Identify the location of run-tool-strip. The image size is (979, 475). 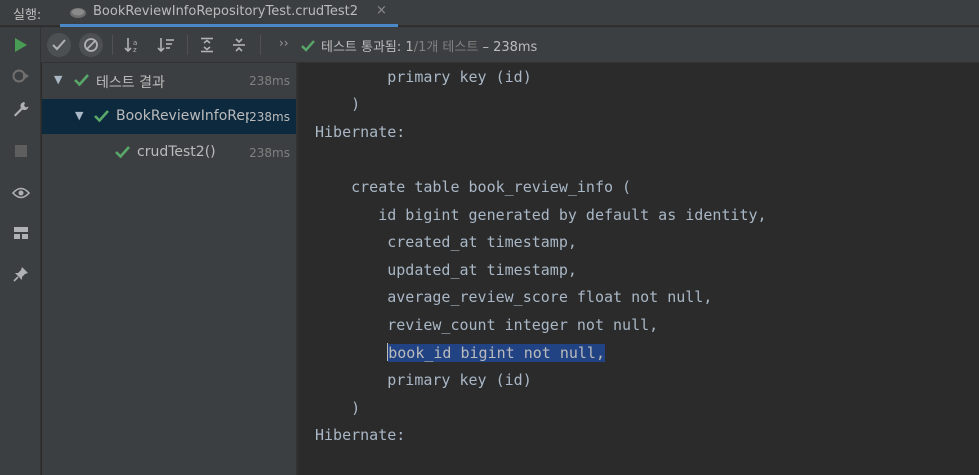
(20, 251).